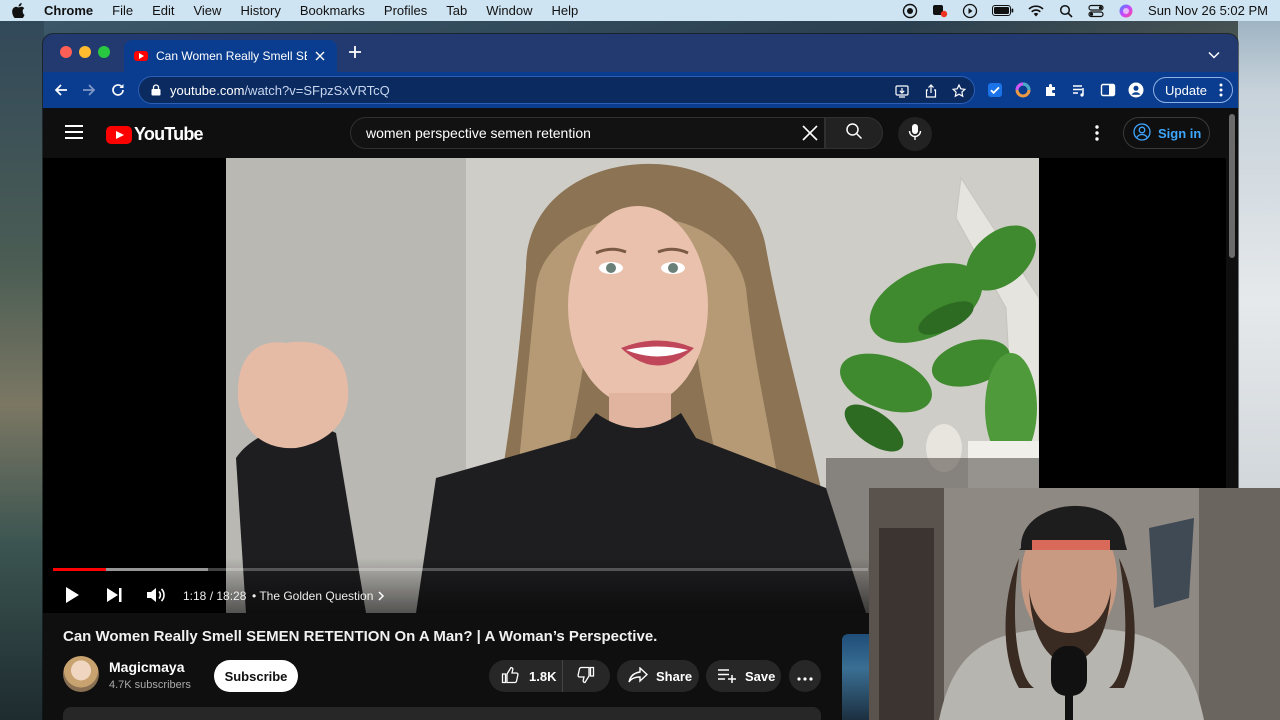 This screenshot has height=720, width=1280. I want to click on siri-icon, so click(1126, 11).